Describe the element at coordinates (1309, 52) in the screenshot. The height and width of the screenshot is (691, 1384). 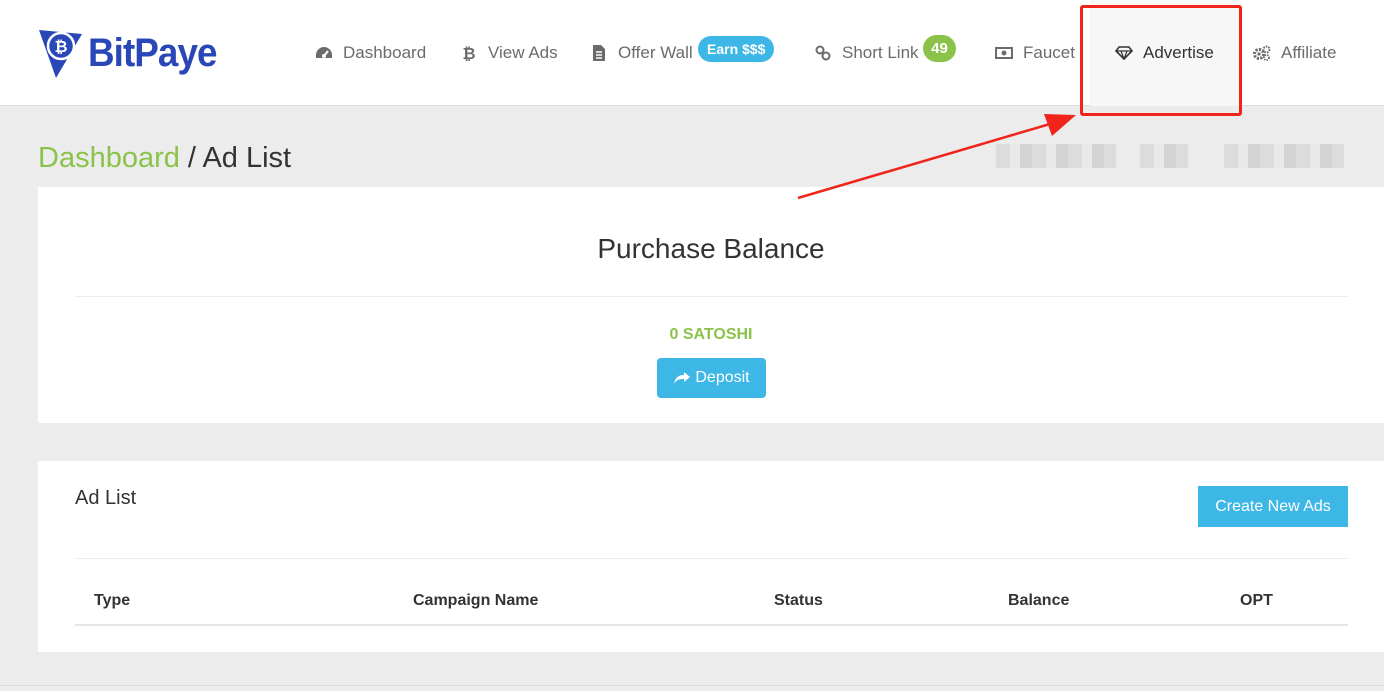
I see `nav-affiliate-label: Affiliate` at that location.